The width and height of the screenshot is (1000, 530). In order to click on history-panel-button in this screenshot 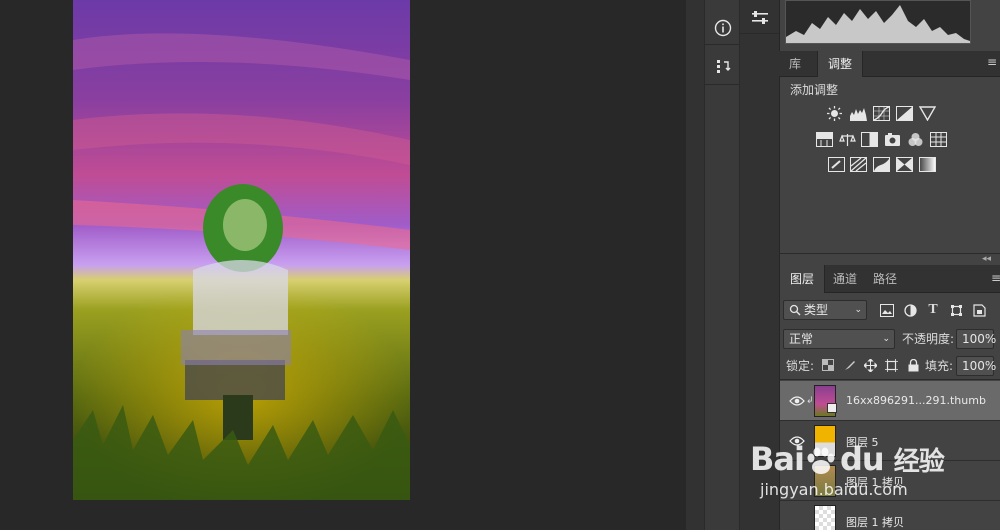, I will do `click(723, 66)`.